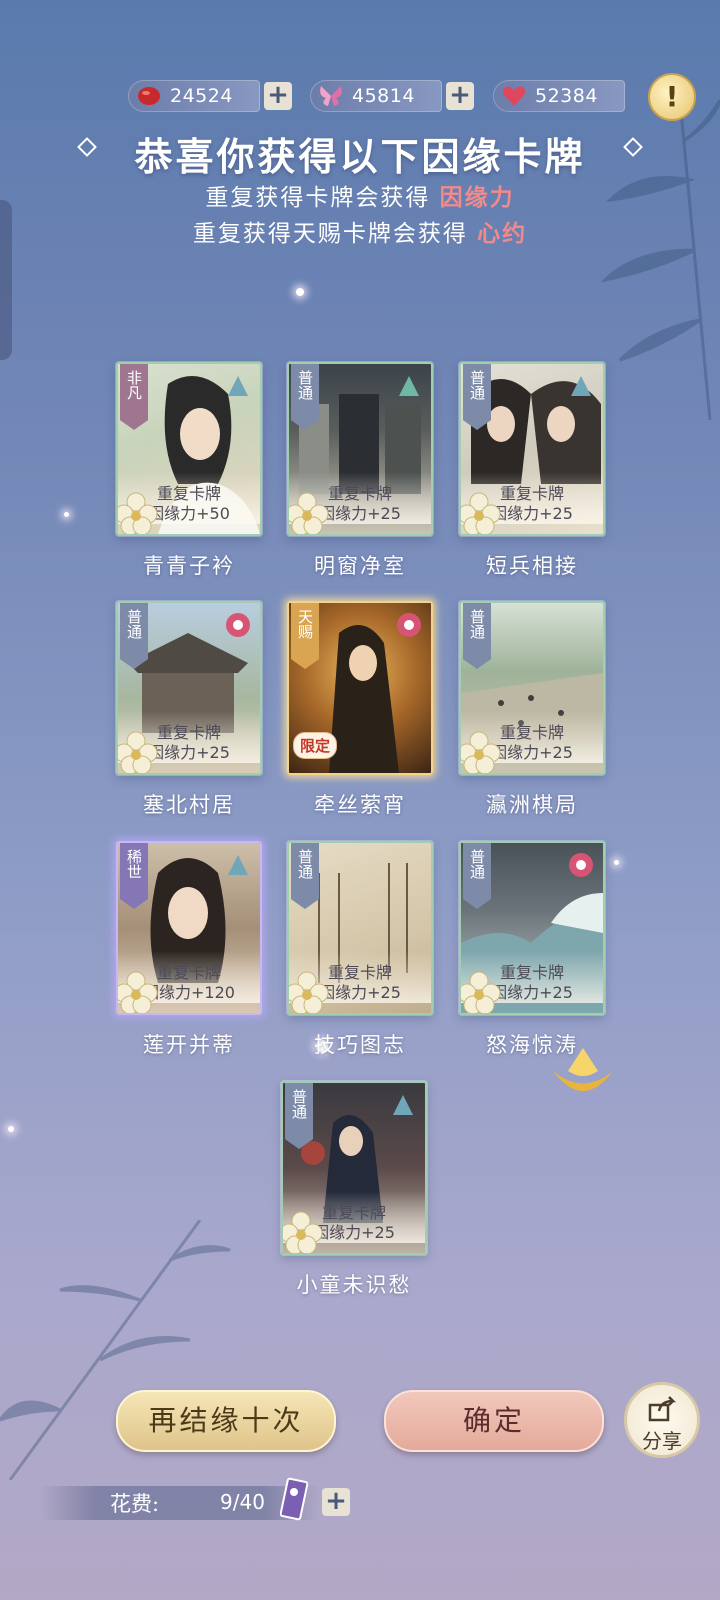  Describe the element at coordinates (494, 1421) in the screenshot. I see `confirm-button: 确定` at that location.